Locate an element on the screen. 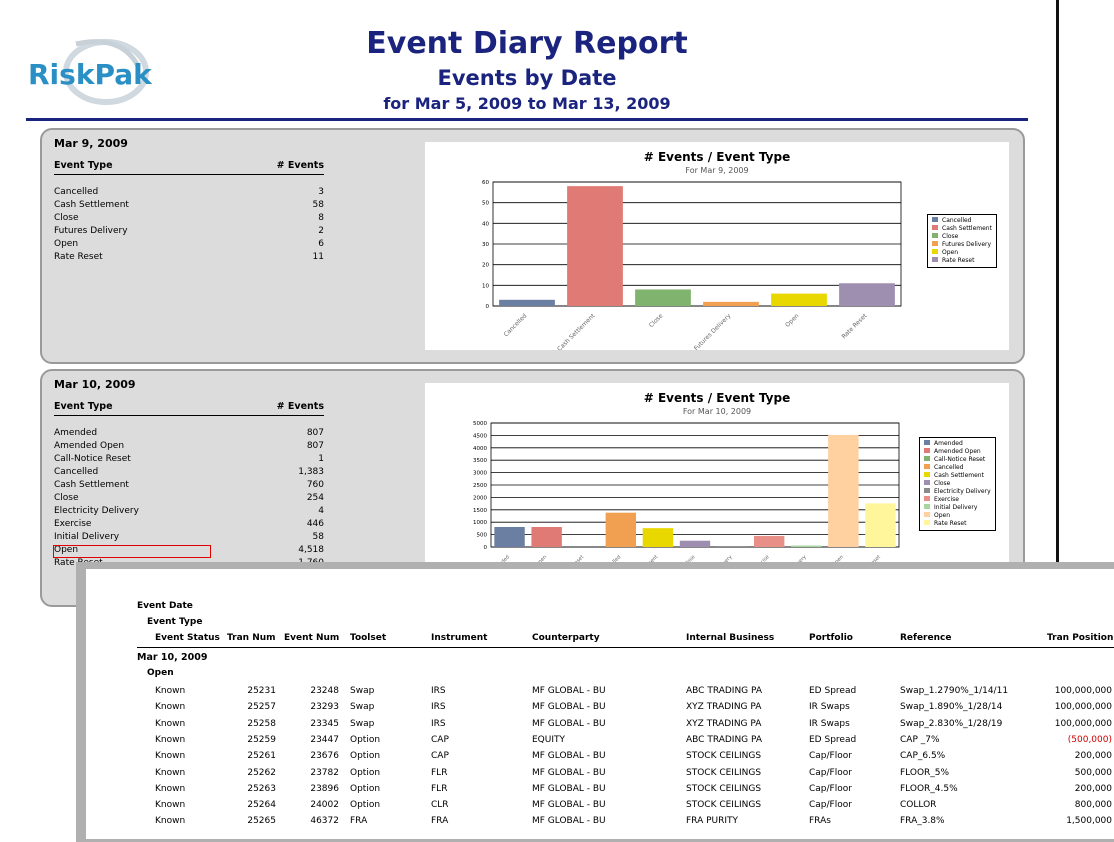  y-tick-label: 3500 is located at coordinates (480, 461).